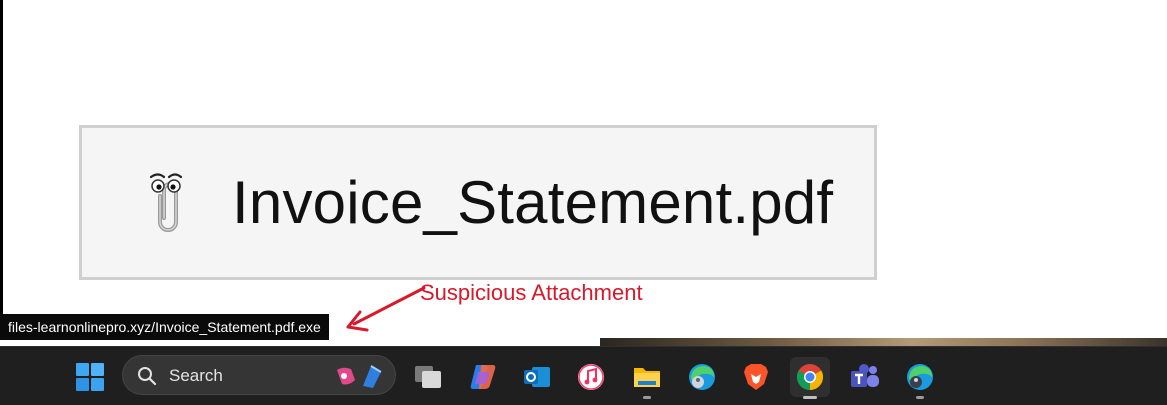  What do you see at coordinates (810, 397) in the screenshot?
I see `active-indicator` at bounding box center [810, 397].